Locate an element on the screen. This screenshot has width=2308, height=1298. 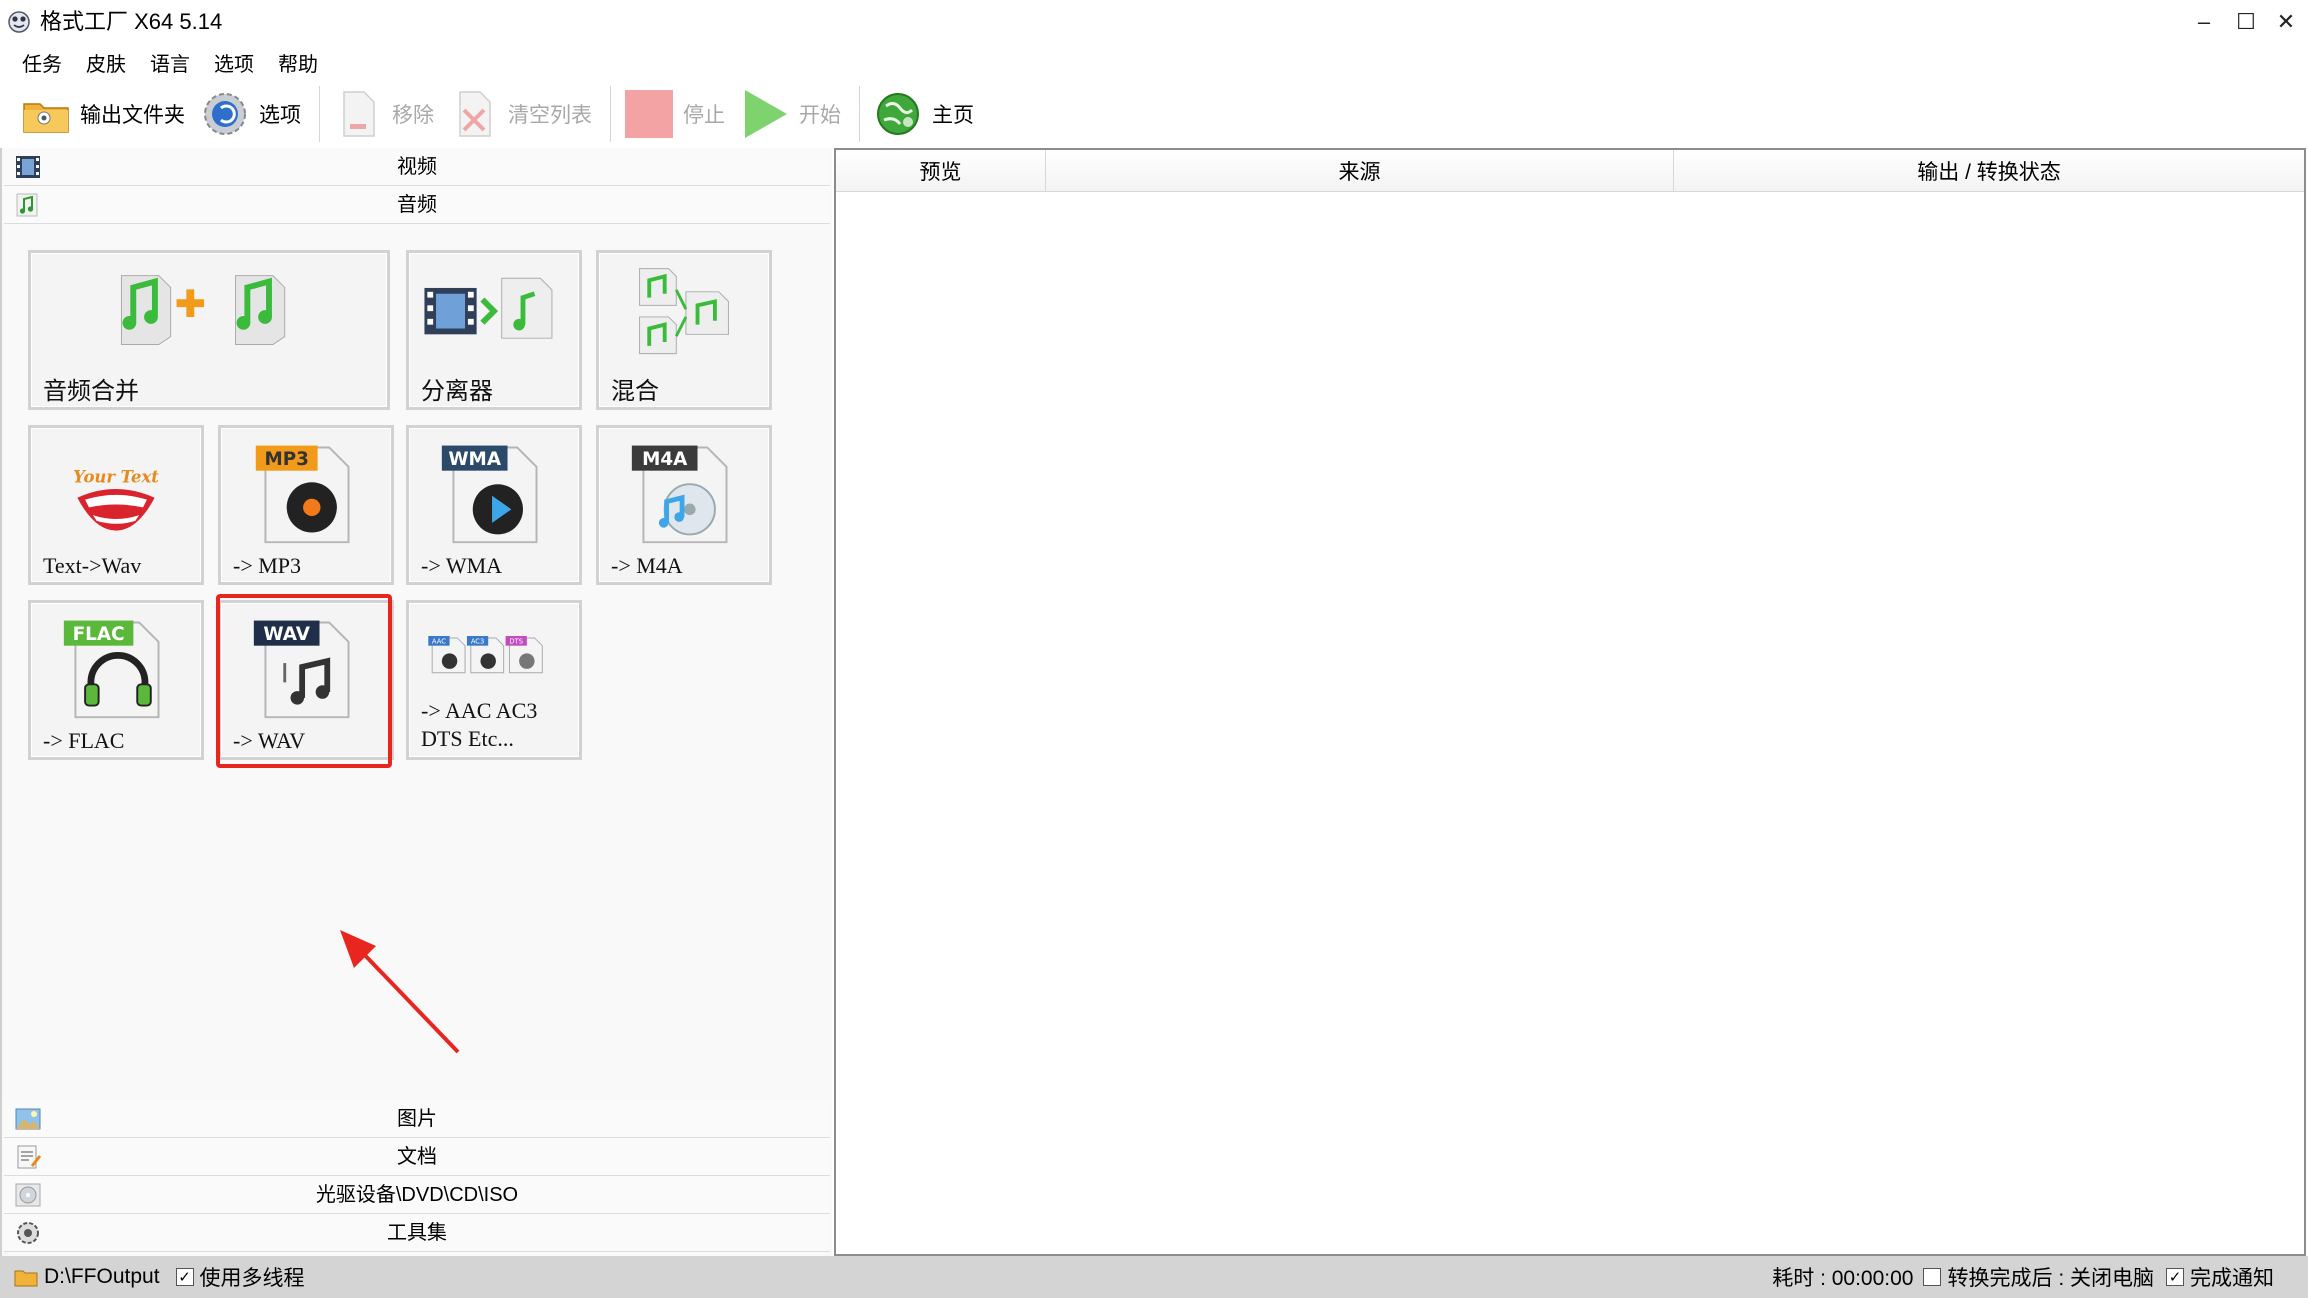
flac-file-icon: FLAC is located at coordinates (111, 669).